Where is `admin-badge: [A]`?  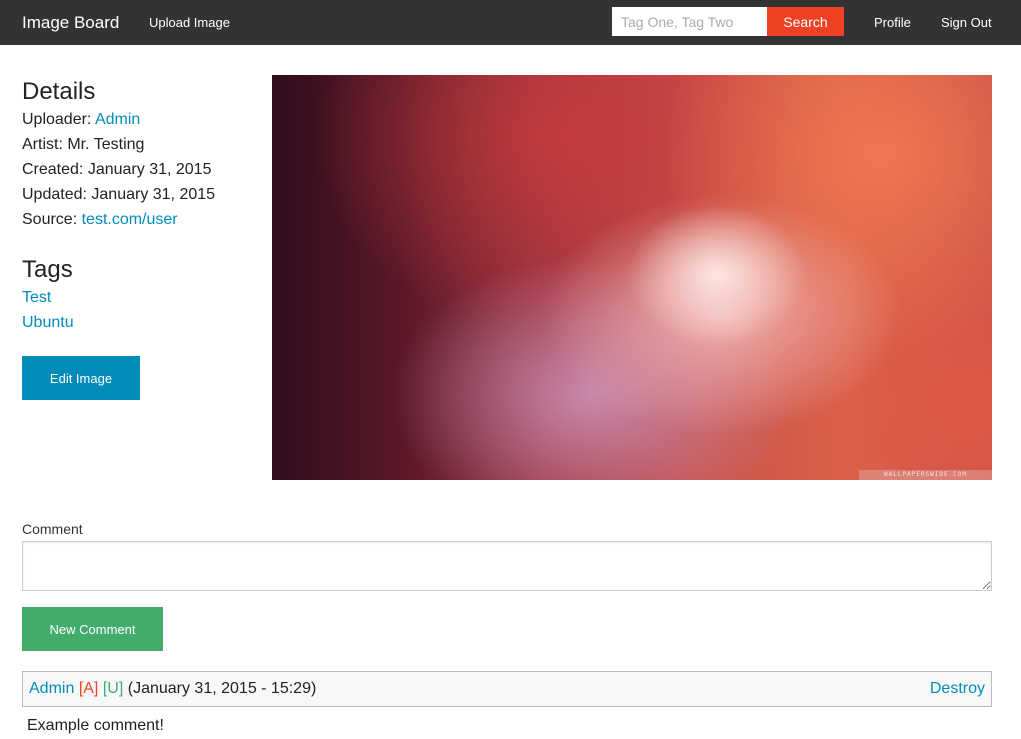
admin-badge: [A] is located at coordinates (88, 688).